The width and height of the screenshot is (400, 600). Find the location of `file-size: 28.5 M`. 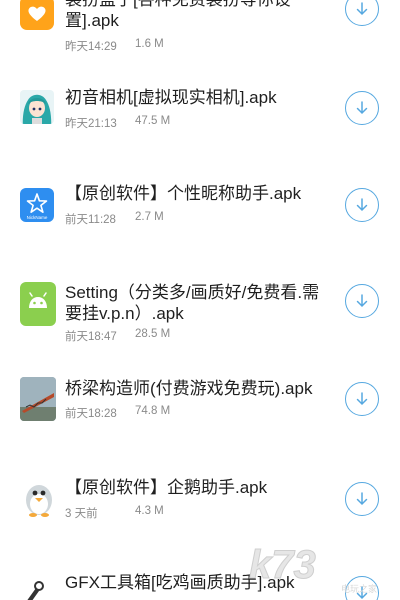

file-size: 28.5 M is located at coordinates (153, 334).